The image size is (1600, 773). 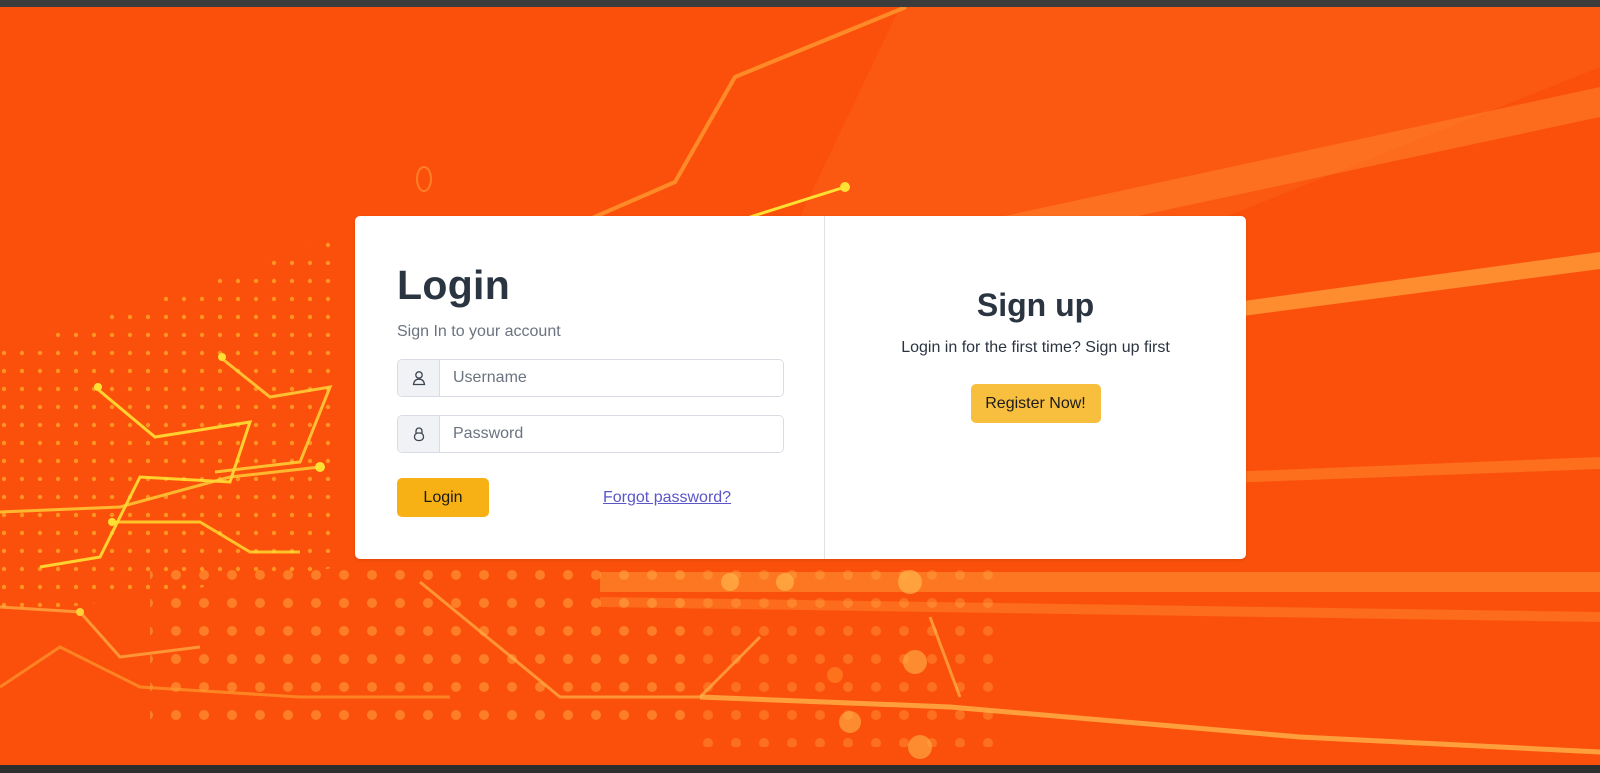 I want to click on password-group, so click(x=590, y=434).